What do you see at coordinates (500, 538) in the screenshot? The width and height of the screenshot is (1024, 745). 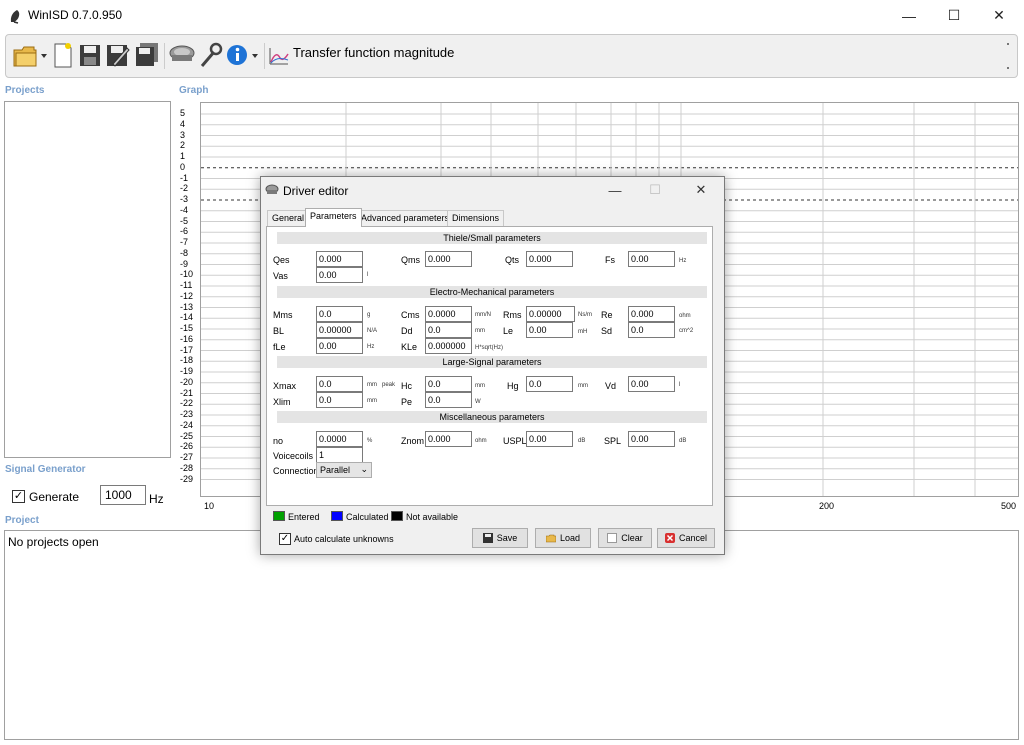 I see `save-button: Save` at bounding box center [500, 538].